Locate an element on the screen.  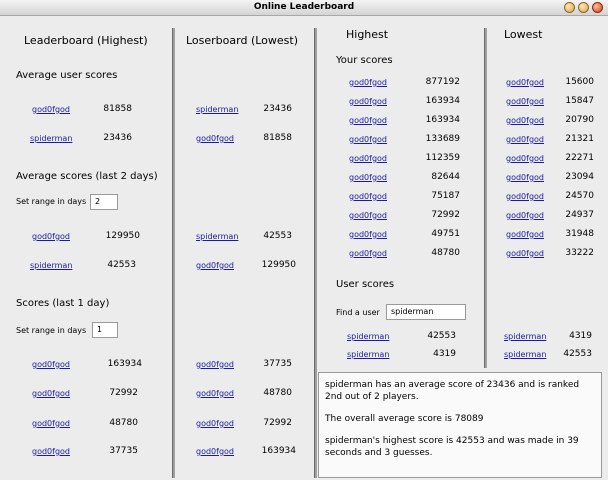
highest-heading: Highest is located at coordinates (367, 34).